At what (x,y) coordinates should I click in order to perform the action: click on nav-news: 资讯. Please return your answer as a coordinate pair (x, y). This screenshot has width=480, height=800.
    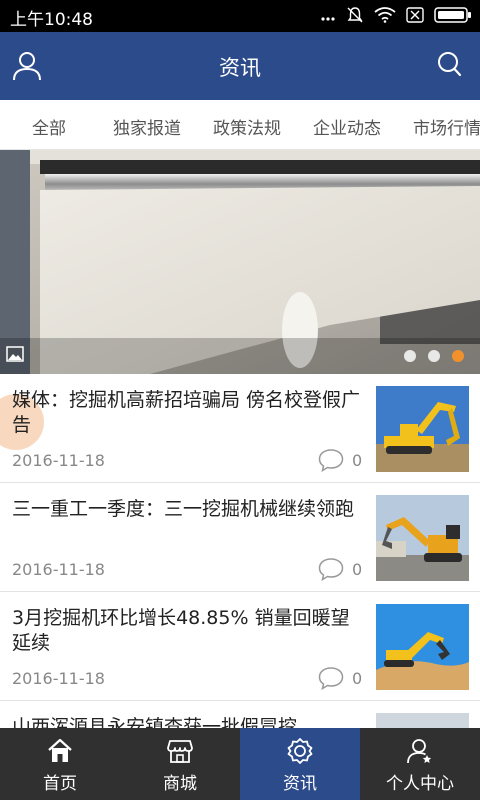
    Looking at the image, I should click on (300, 764).